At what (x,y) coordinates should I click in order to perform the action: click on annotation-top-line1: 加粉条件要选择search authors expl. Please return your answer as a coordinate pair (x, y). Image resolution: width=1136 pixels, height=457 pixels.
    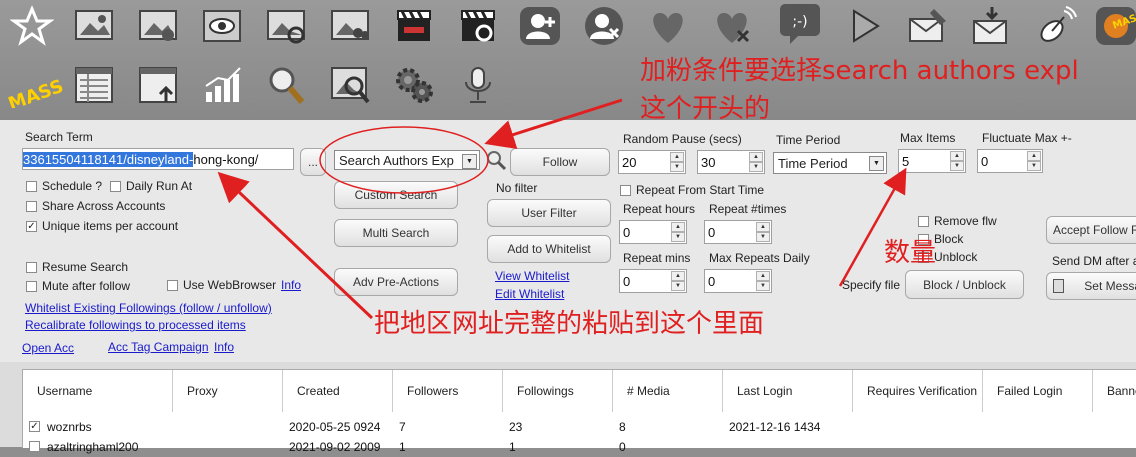
    Looking at the image, I should click on (859, 71).